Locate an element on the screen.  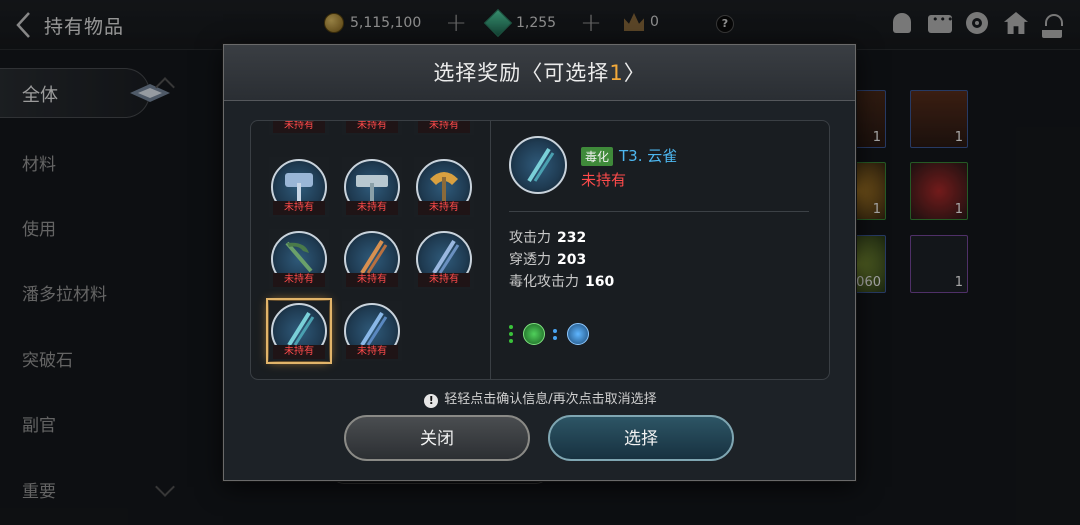
selectable-count: 1 is located at coordinates (616, 73).